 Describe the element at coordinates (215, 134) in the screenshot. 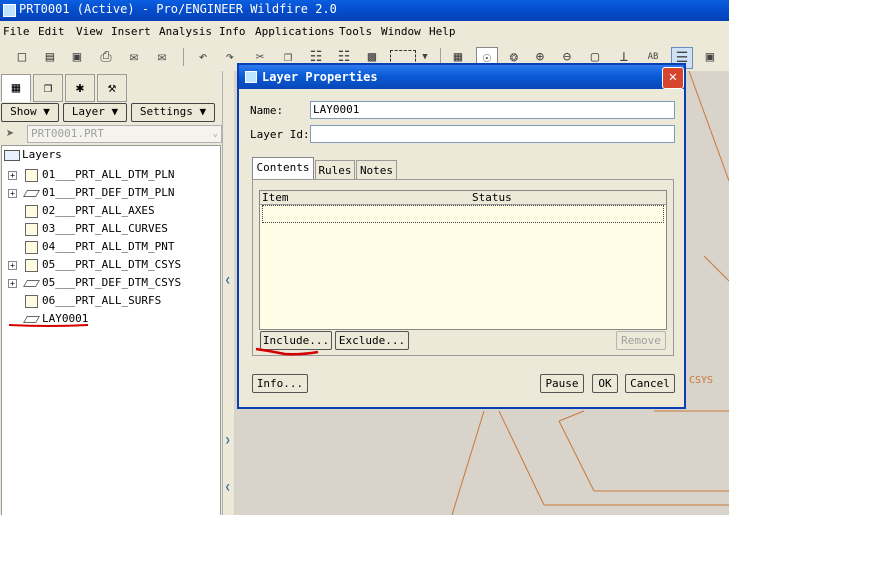

I see `chevron-down-icon: ⌄` at that location.